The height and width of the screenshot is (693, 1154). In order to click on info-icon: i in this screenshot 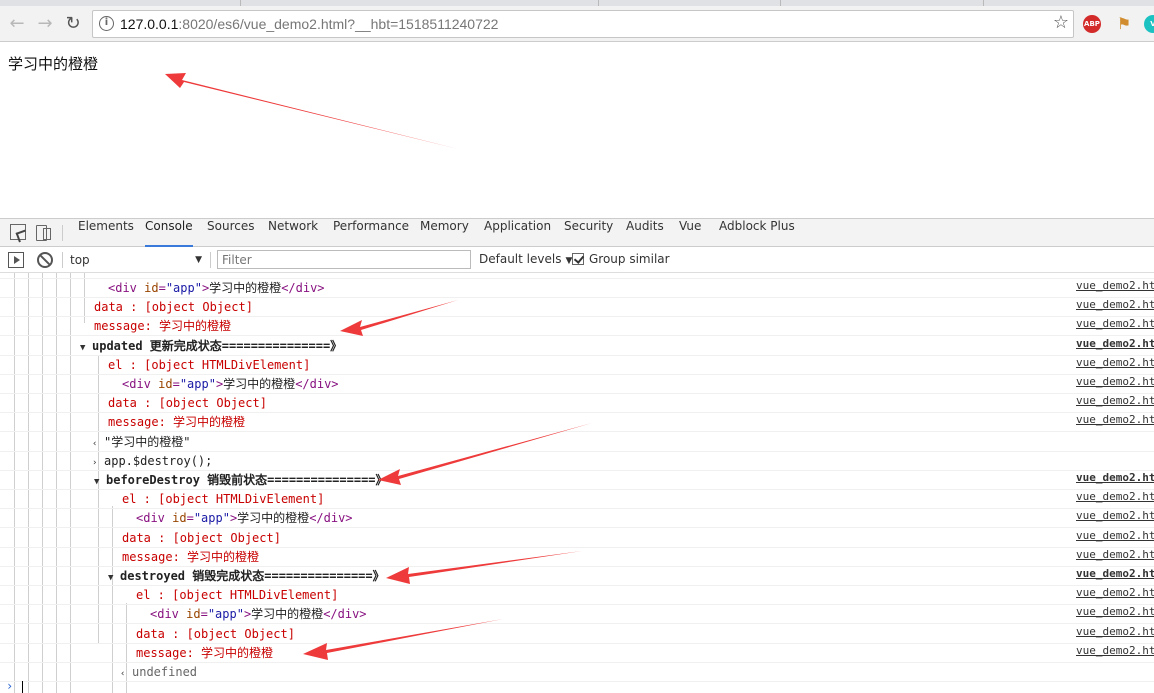, I will do `click(106, 23)`.